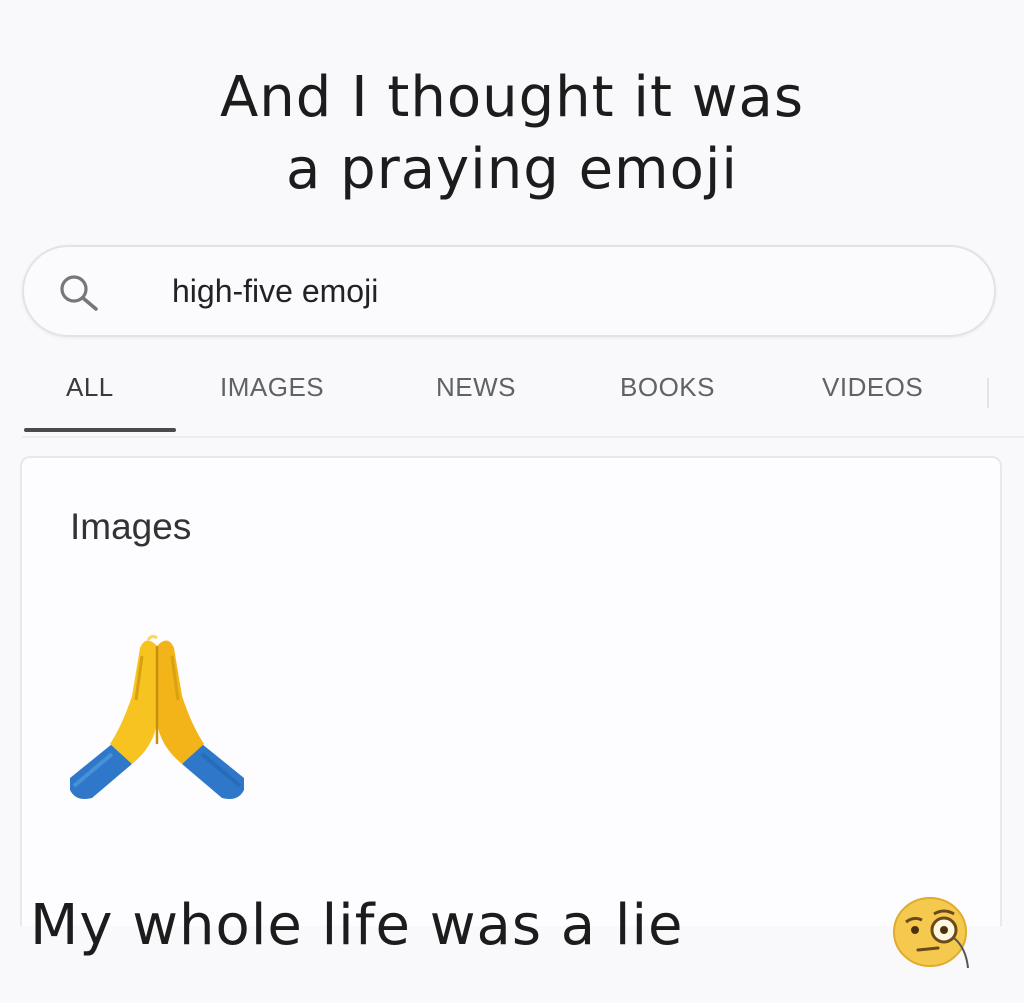 This screenshot has width=1024, height=1003. What do you see at coordinates (157, 716) in the screenshot?
I see `folded-hands-emoji-icon` at bounding box center [157, 716].